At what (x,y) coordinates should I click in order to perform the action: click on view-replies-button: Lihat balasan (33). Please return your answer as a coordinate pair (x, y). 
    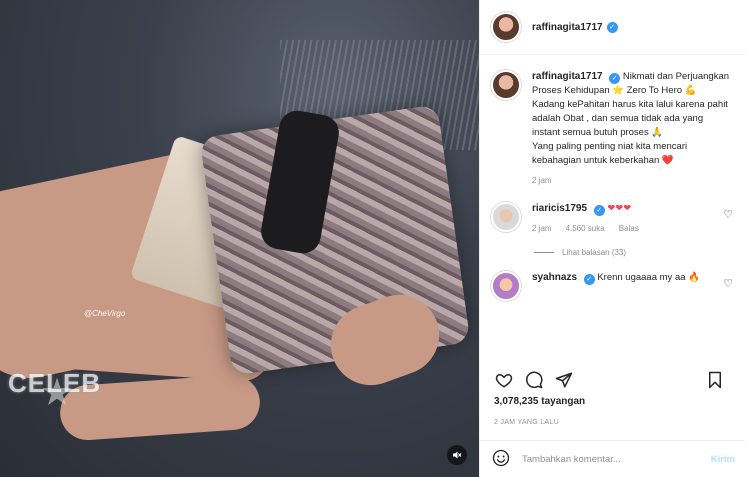
    Looking at the image, I should click on (639, 252).